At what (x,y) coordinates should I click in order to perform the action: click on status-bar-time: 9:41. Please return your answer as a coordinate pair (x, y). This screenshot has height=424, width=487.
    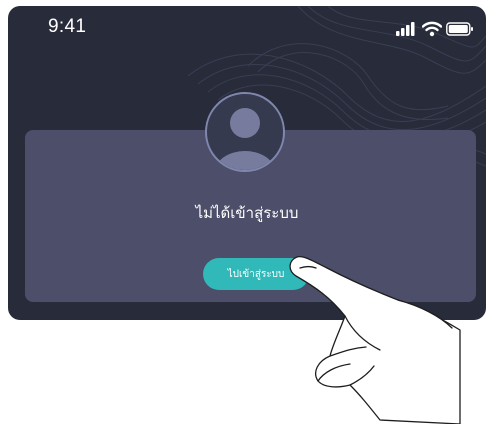
    Looking at the image, I should click on (67, 26).